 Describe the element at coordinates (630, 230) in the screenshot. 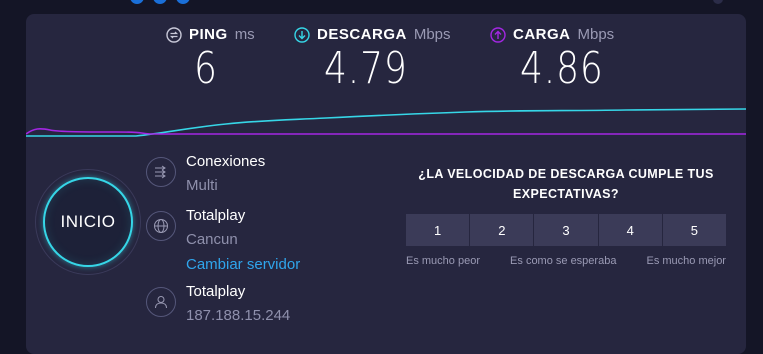

I see `rating-button-4: 4` at that location.